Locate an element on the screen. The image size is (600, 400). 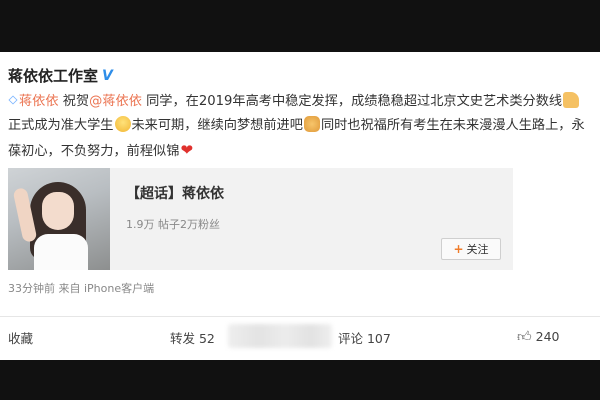
post-time-source: 33分钟前 来自 iPhone客户端 is located at coordinates (81, 288).